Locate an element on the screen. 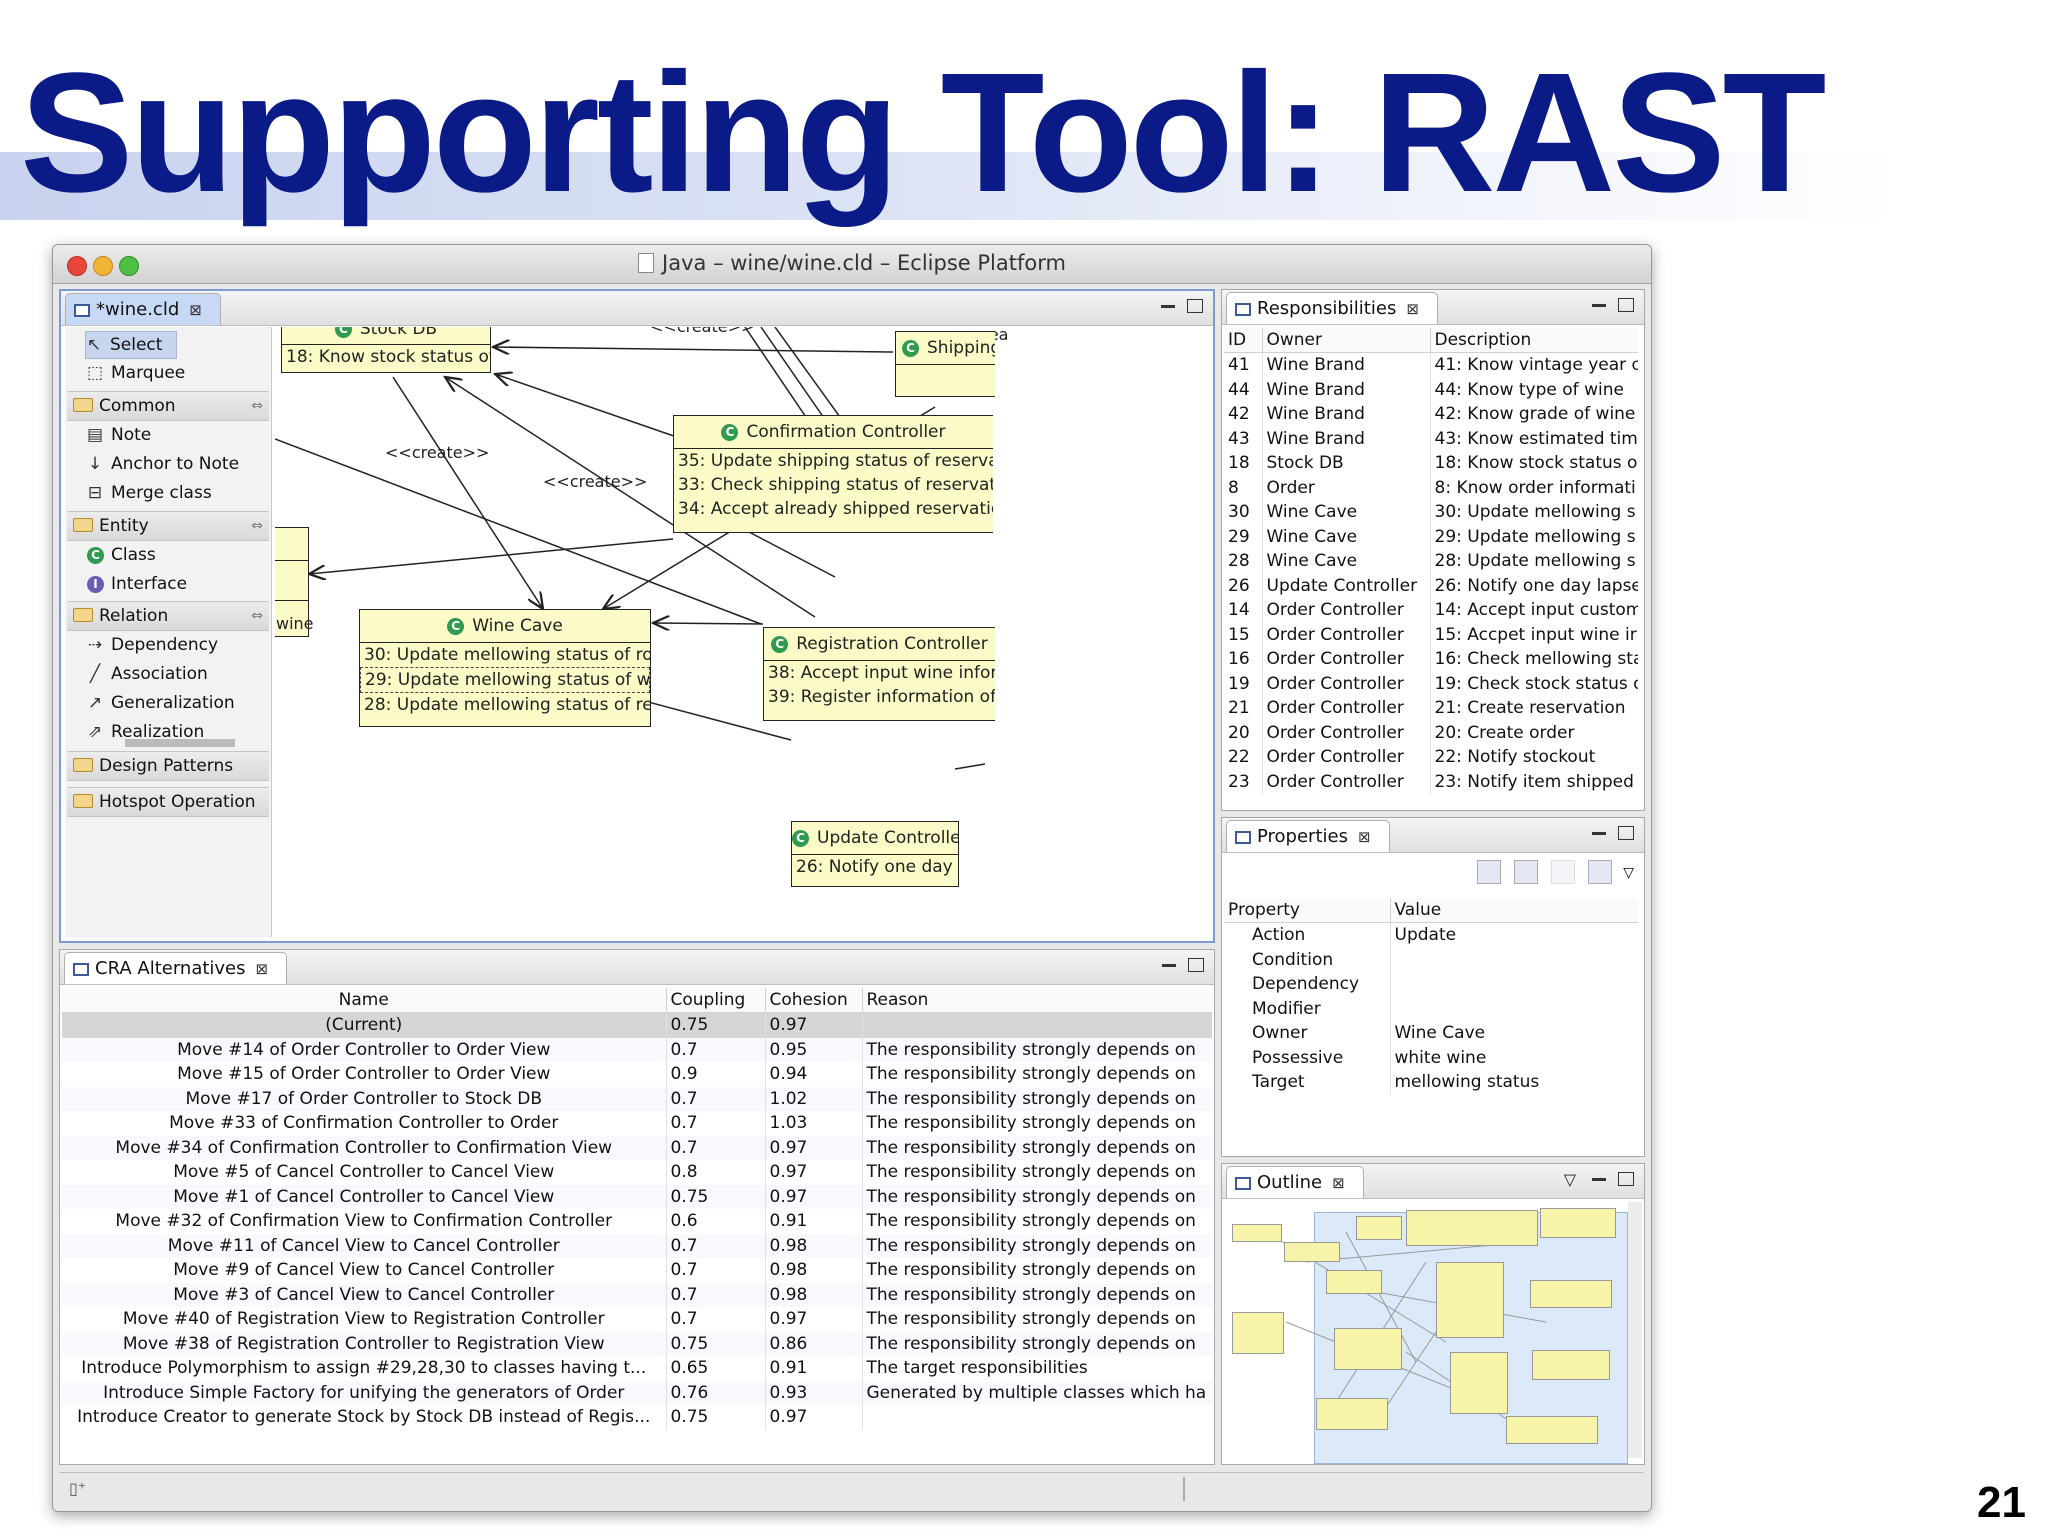 The width and height of the screenshot is (2048, 1536). column-header: Property is located at coordinates (1307, 910).